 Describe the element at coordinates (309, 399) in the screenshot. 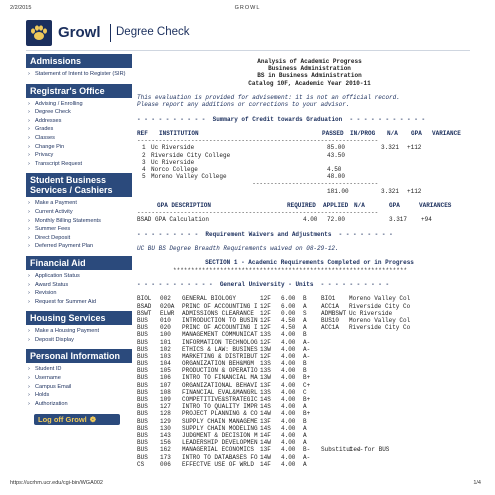

I see `course-row: BUS 109 COMPETITIVE&STRATEGIC 14S 4.00 B+` at that location.